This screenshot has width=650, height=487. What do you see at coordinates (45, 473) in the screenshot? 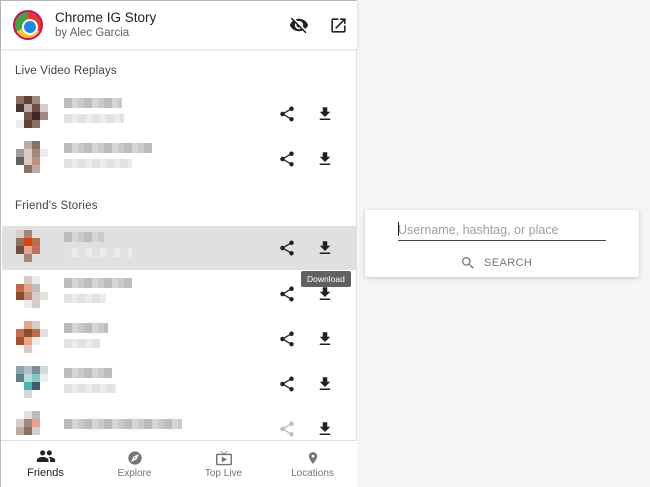
I see `nav-label: Friends` at bounding box center [45, 473].